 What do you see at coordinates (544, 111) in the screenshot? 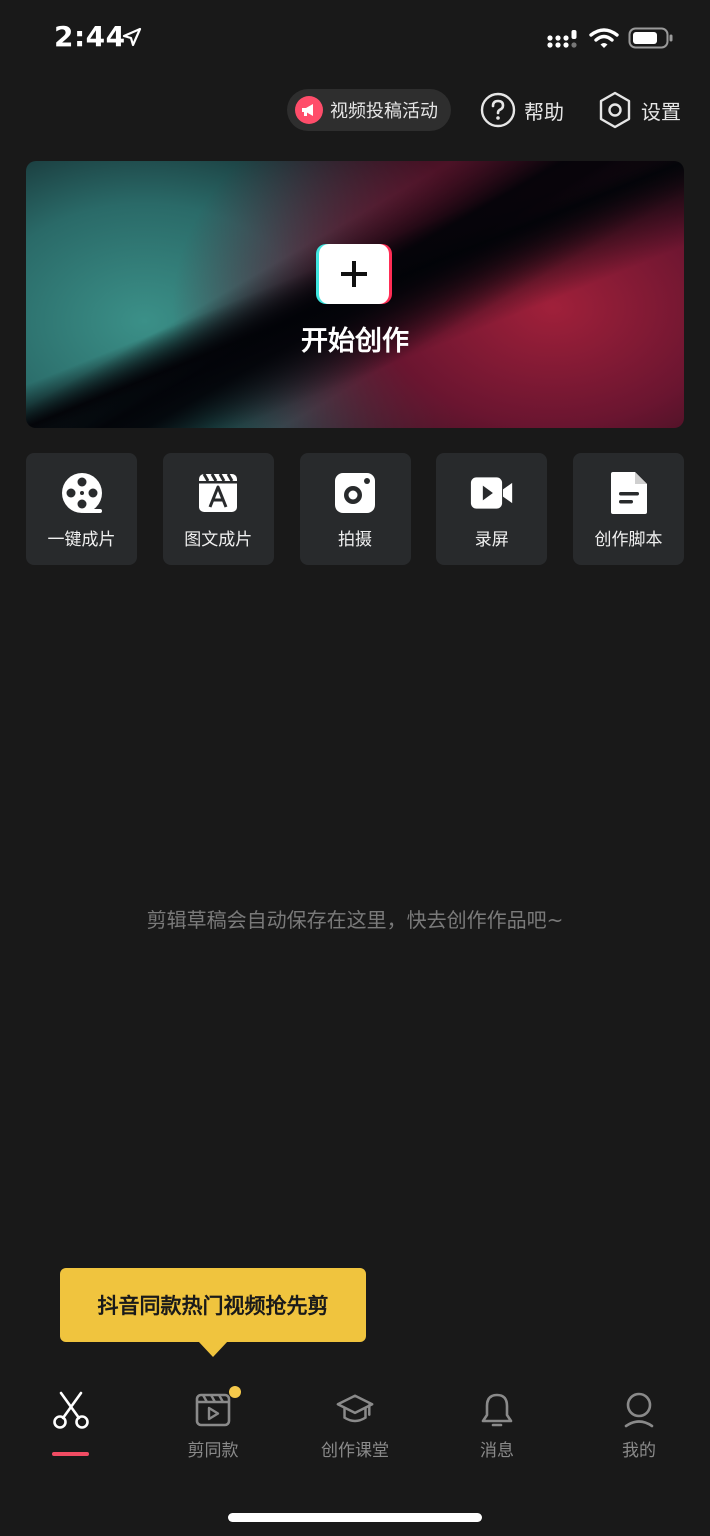
I see `help-label: 帮助` at bounding box center [544, 111].